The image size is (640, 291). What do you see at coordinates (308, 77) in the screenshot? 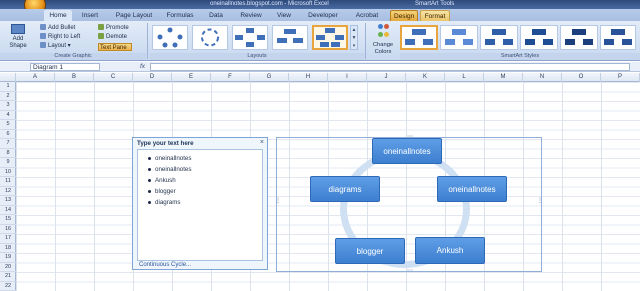
I see `column-header: H` at bounding box center [308, 77].